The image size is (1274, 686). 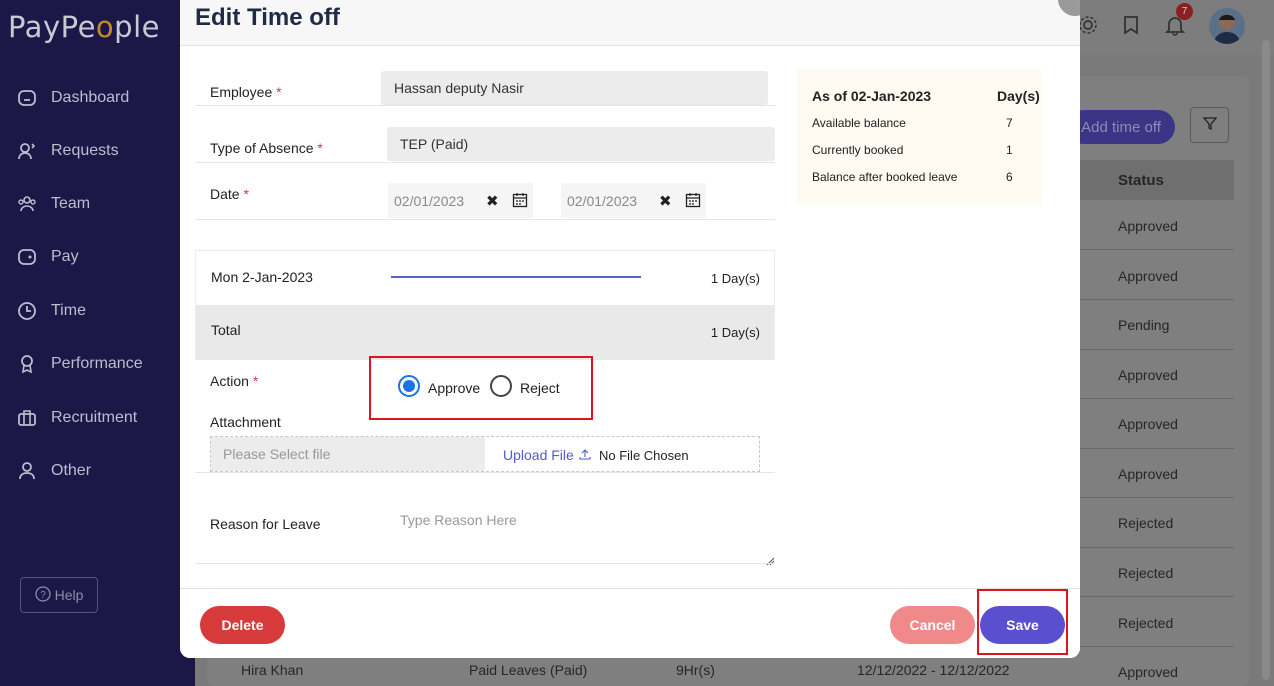 What do you see at coordinates (265, 524) in the screenshot?
I see `reason-label: Reason for Leave` at bounding box center [265, 524].